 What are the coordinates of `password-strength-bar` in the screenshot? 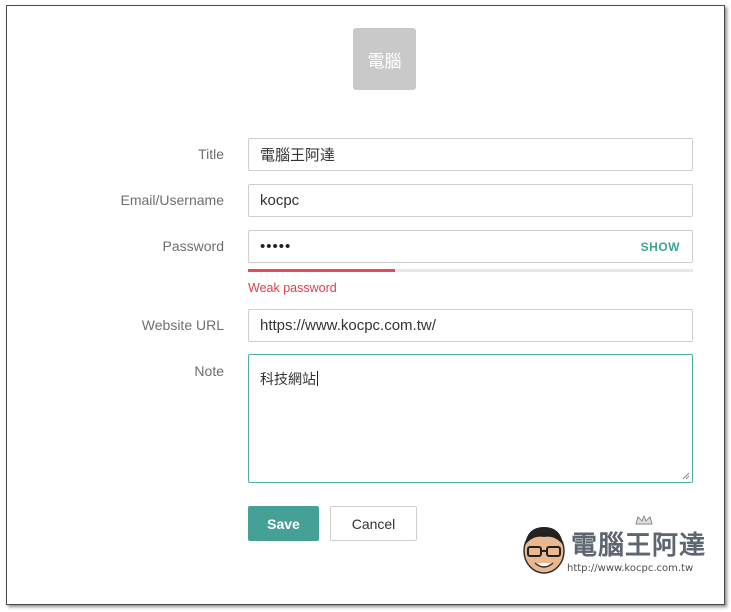 It's located at (470, 270).